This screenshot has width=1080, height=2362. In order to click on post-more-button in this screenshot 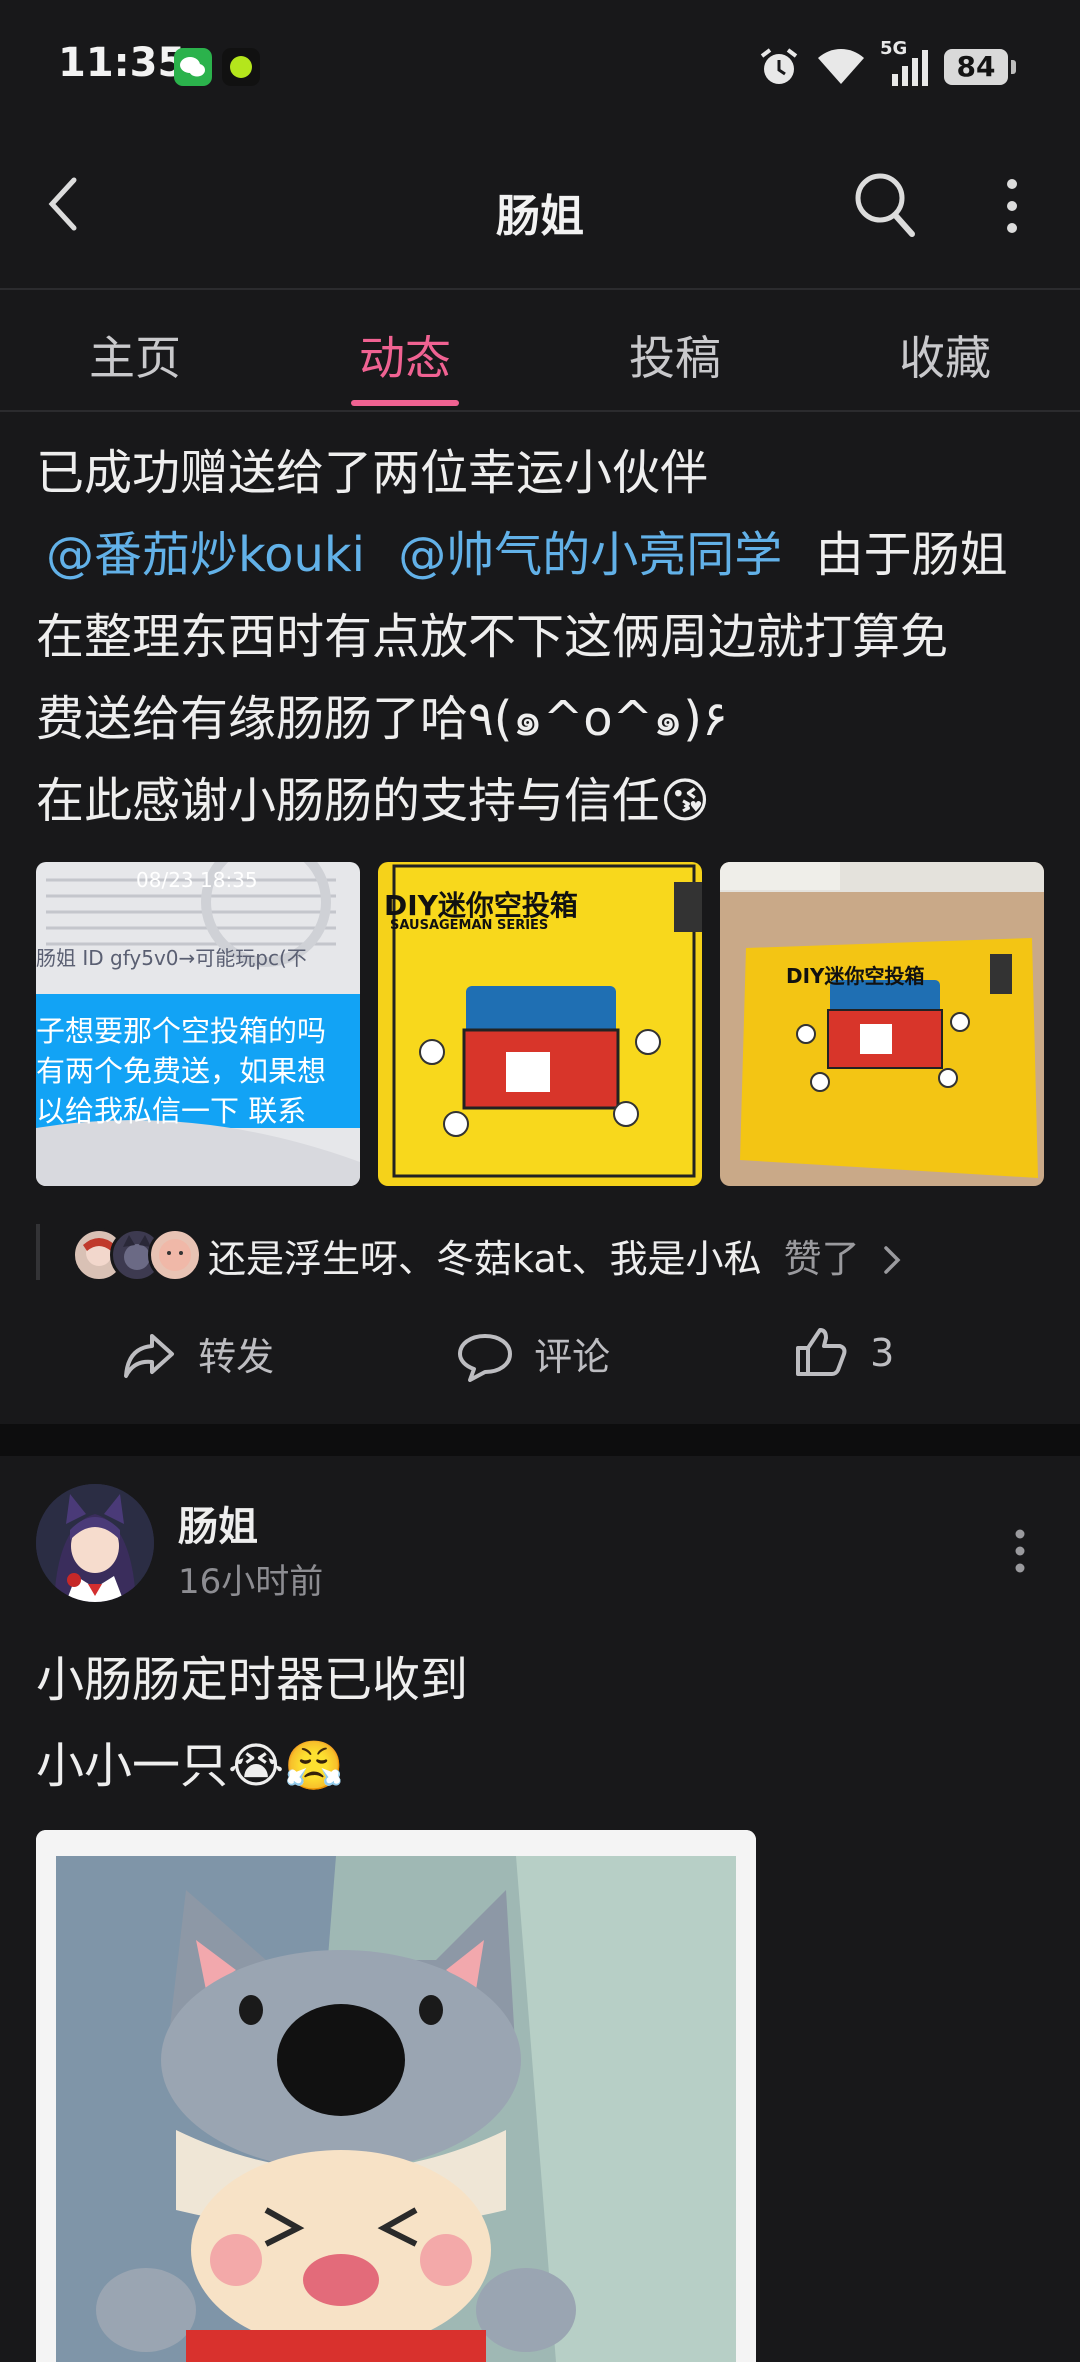, I will do `click(1020, 1553)`.